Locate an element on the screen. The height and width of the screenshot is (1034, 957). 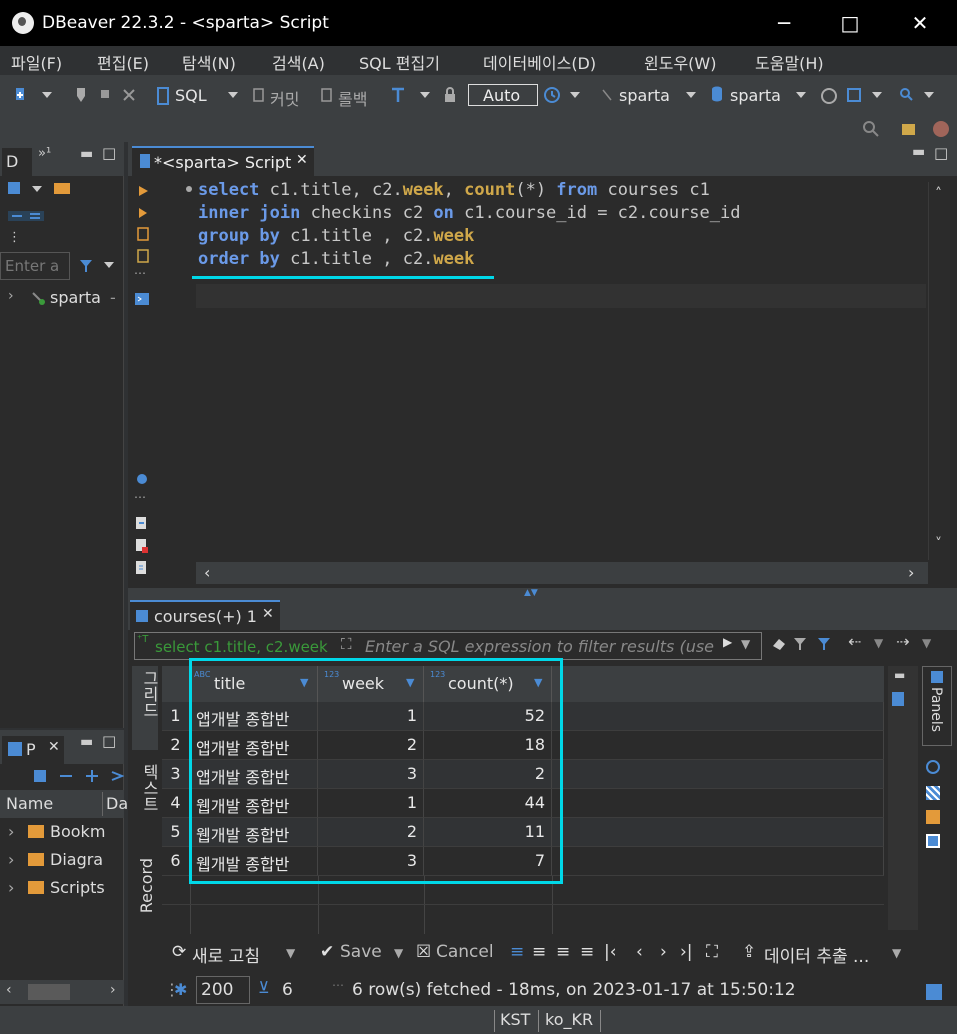
collapse-link-icon is located at coordinates (26, 216).